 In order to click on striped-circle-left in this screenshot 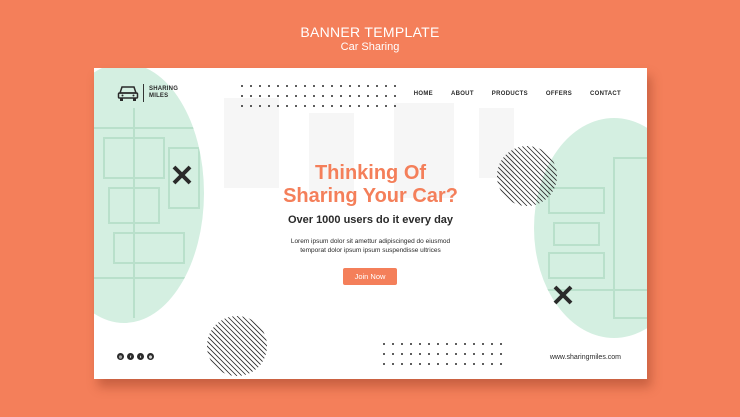, I will do `click(237, 346)`.